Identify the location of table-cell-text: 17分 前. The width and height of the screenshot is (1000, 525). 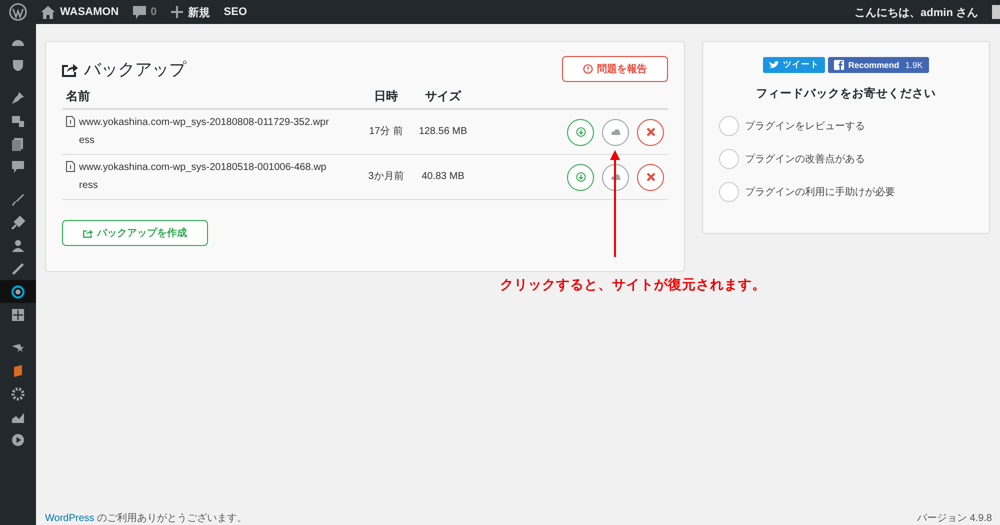
(386, 132).